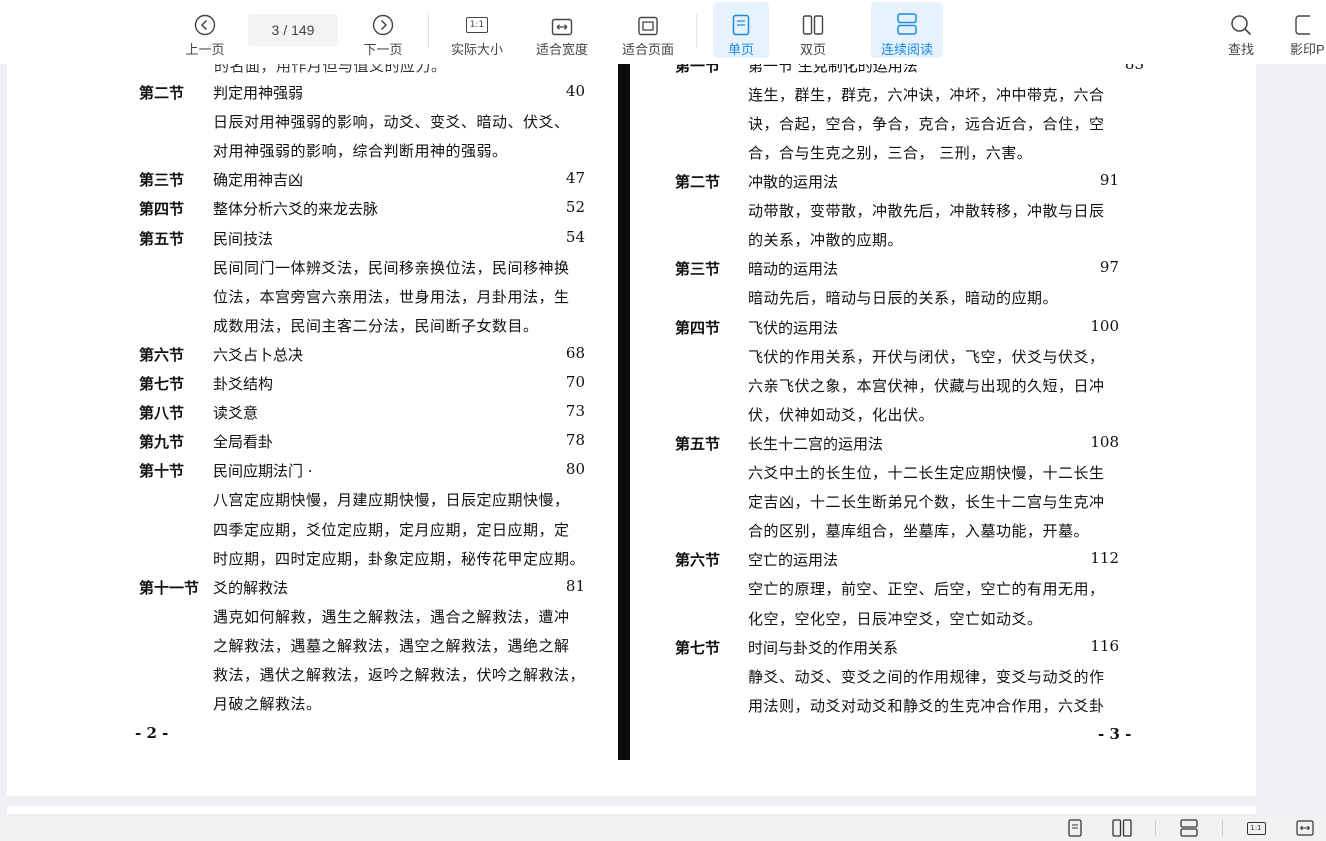  Describe the element at coordinates (926, 705) in the screenshot. I see `toc-section-description: 用法则，动爻对动爻和静爻的生克冲合作用，六爻卦` at that location.